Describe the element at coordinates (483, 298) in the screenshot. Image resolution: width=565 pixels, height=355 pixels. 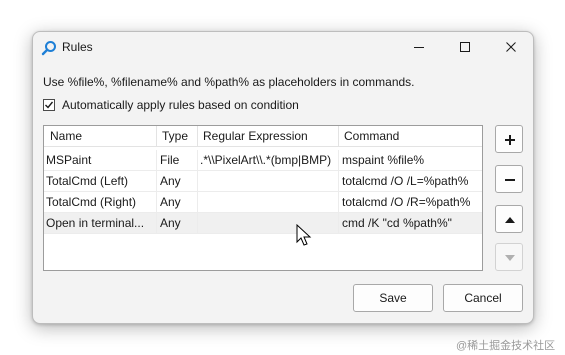
I see `cancel-button: Cancel` at that location.